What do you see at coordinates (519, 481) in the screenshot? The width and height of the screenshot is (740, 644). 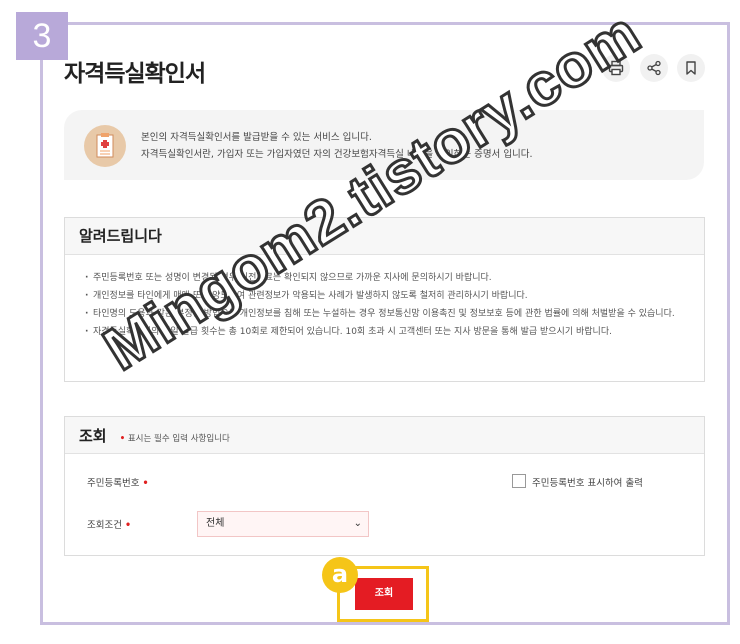 I see `show-rrn-checkbox` at bounding box center [519, 481].